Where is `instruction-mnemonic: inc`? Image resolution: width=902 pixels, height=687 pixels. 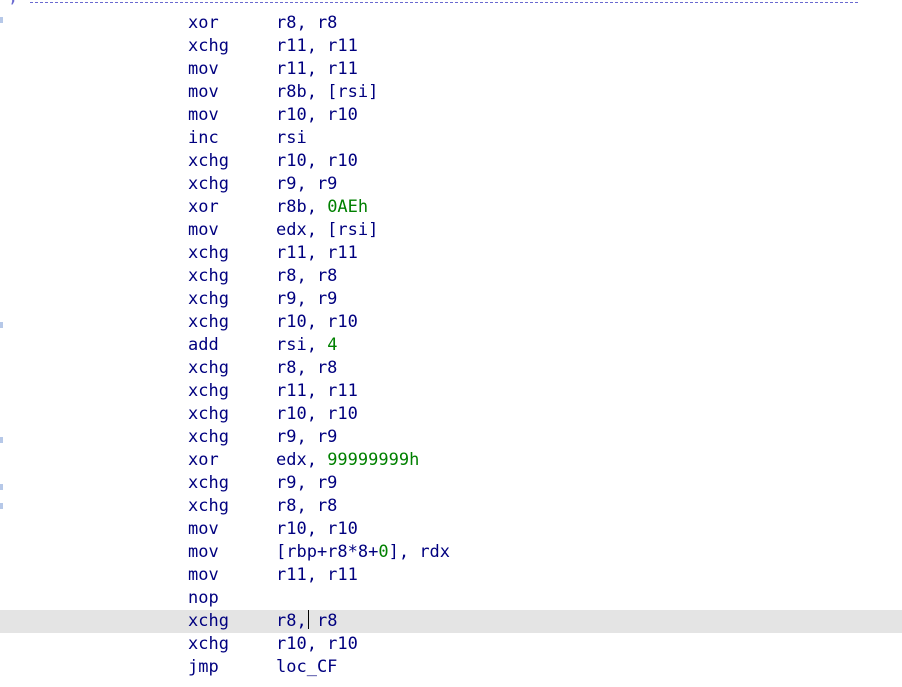 instruction-mnemonic: inc is located at coordinates (203, 138).